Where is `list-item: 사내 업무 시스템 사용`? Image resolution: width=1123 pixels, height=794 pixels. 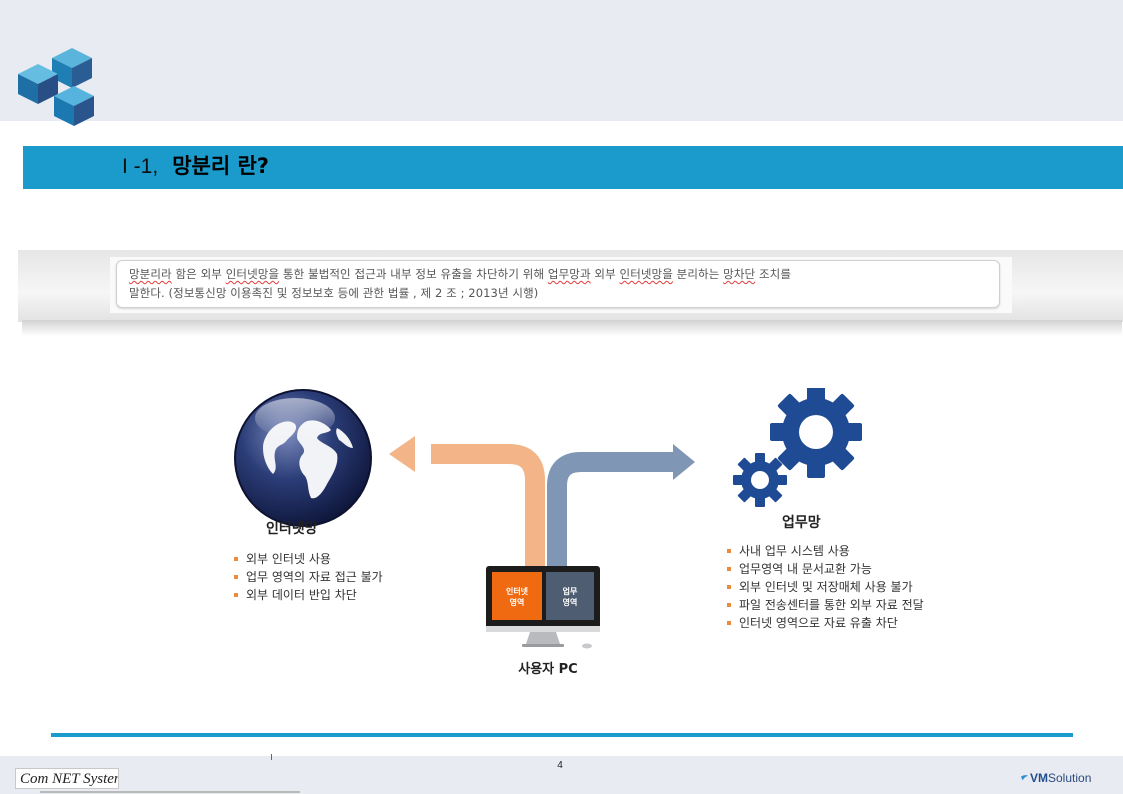 list-item: 사내 업무 시스템 사용 is located at coordinates (825, 551).